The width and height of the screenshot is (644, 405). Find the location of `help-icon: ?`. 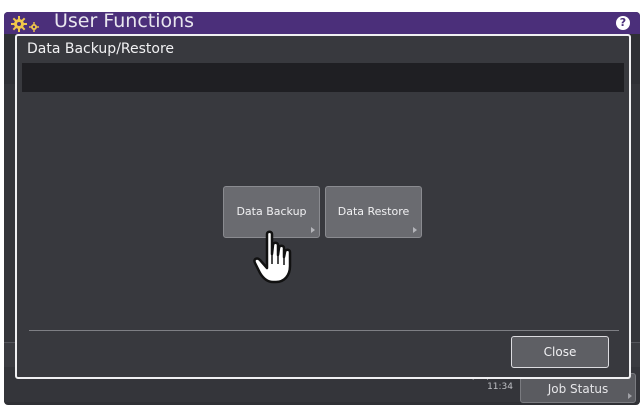

help-icon: ? is located at coordinates (623, 23).